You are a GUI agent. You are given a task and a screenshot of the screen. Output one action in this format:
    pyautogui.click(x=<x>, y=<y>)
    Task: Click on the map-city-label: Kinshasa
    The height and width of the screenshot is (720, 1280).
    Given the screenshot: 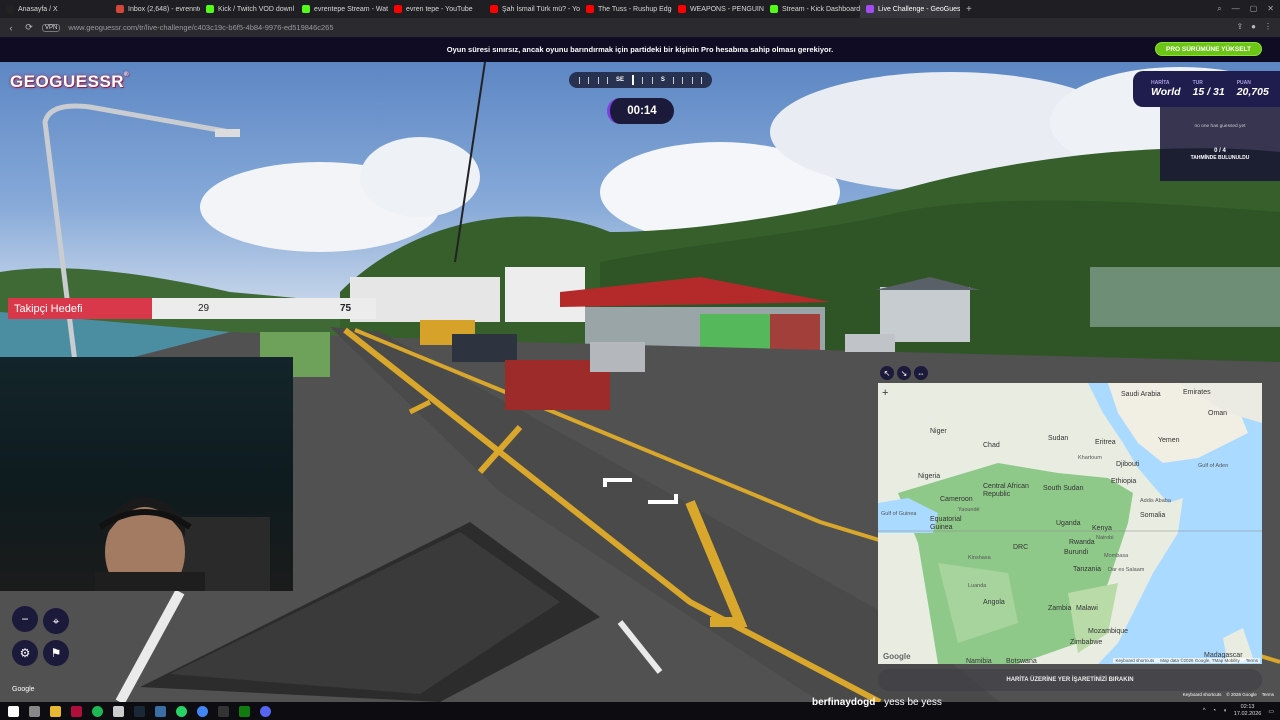 What is the action you would take?
    pyautogui.click(x=979, y=558)
    